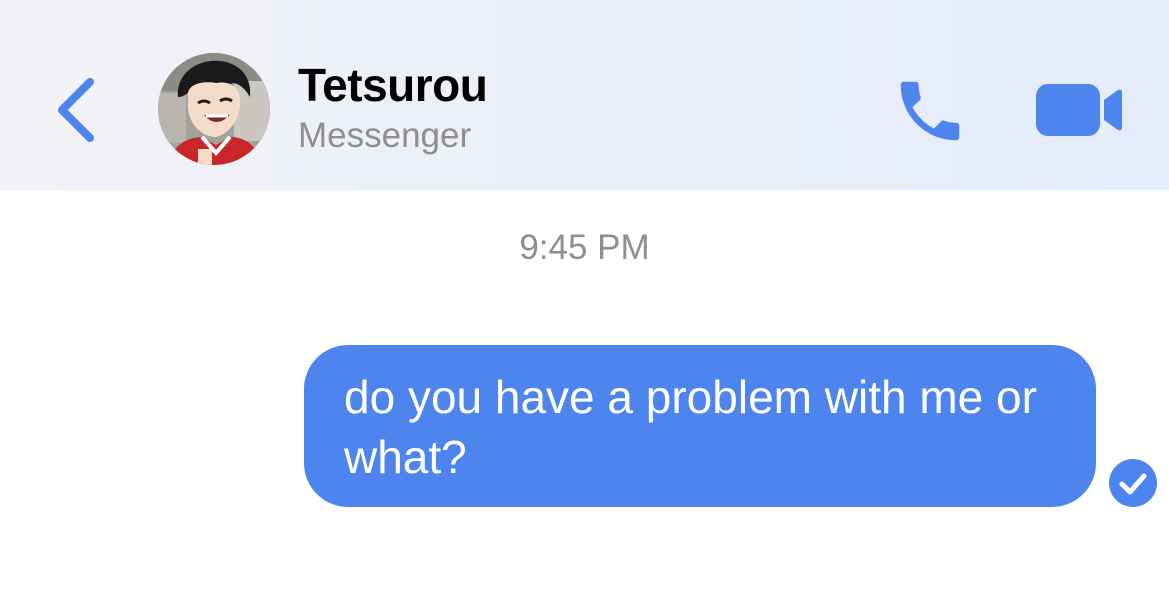  Describe the element at coordinates (690, 427) in the screenshot. I see `message-text: do you have a problem with me or what?` at that location.